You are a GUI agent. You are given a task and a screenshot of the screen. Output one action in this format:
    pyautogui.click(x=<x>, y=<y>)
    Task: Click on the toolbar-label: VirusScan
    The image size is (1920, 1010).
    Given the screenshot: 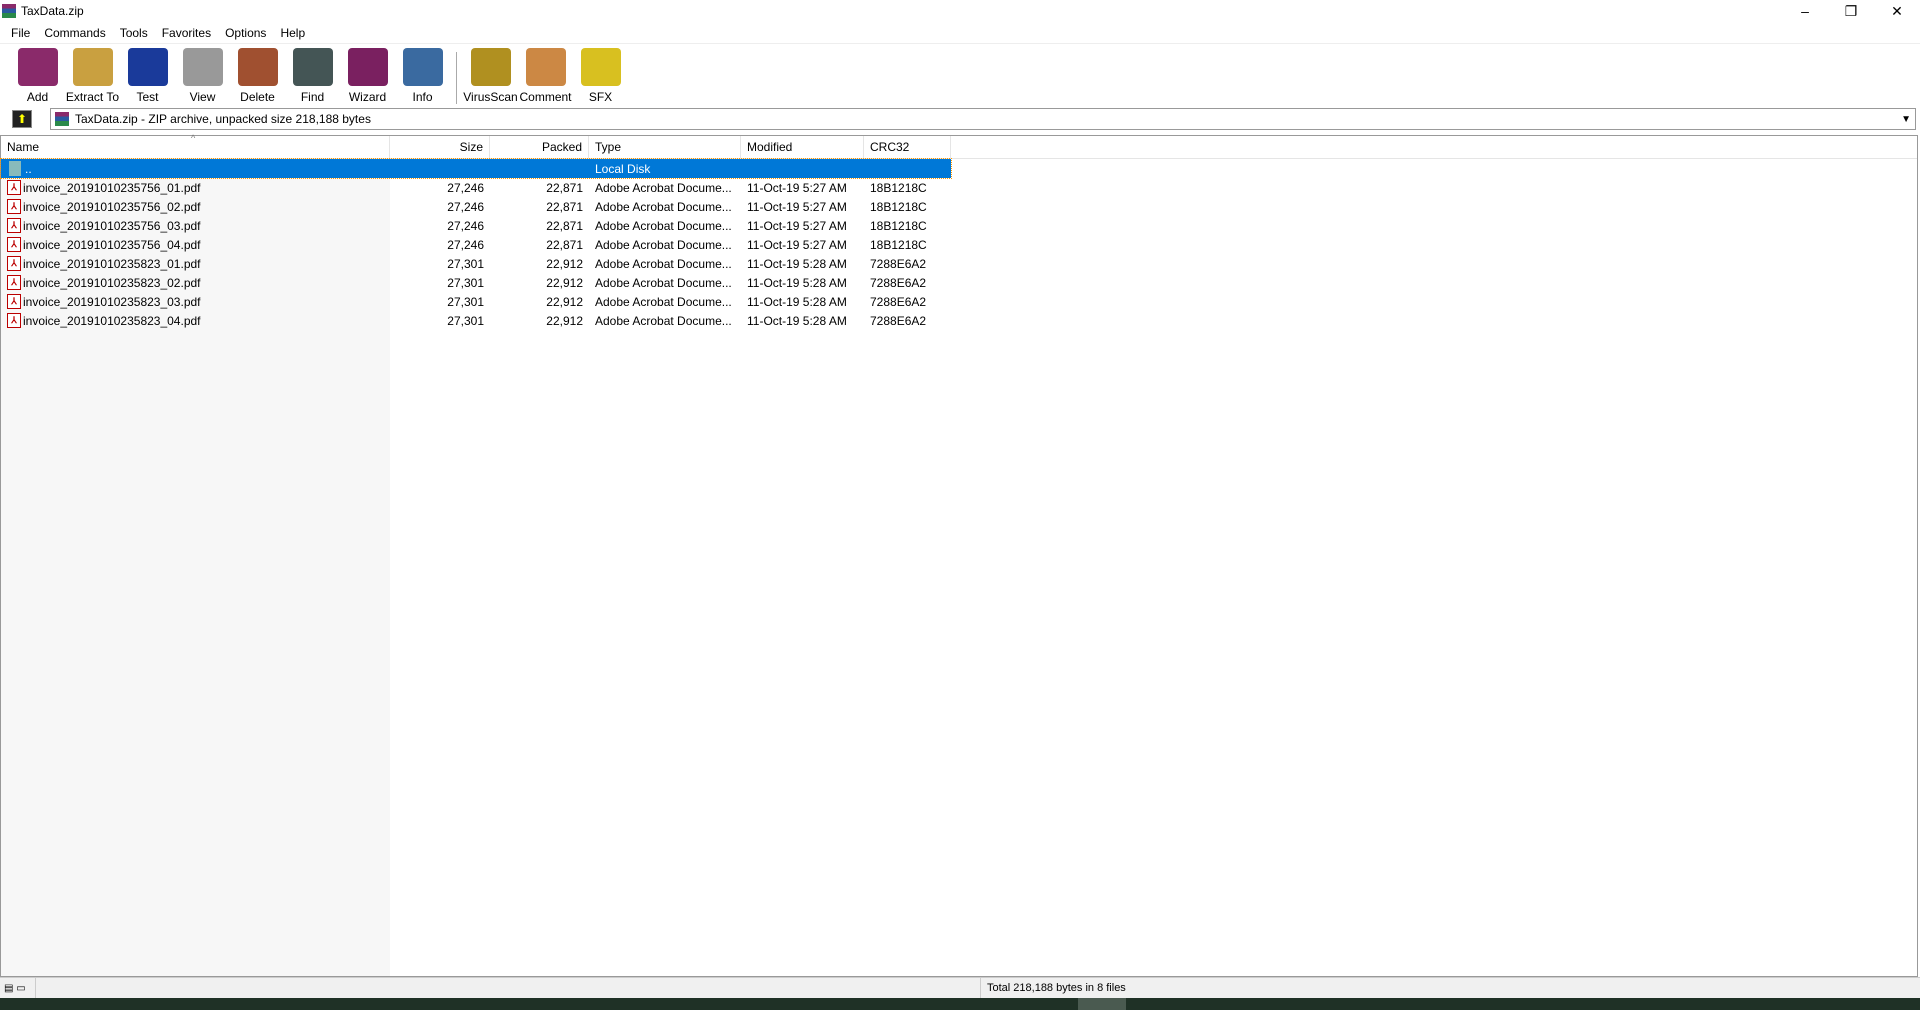 What is the action you would take?
    pyautogui.click(x=490, y=97)
    